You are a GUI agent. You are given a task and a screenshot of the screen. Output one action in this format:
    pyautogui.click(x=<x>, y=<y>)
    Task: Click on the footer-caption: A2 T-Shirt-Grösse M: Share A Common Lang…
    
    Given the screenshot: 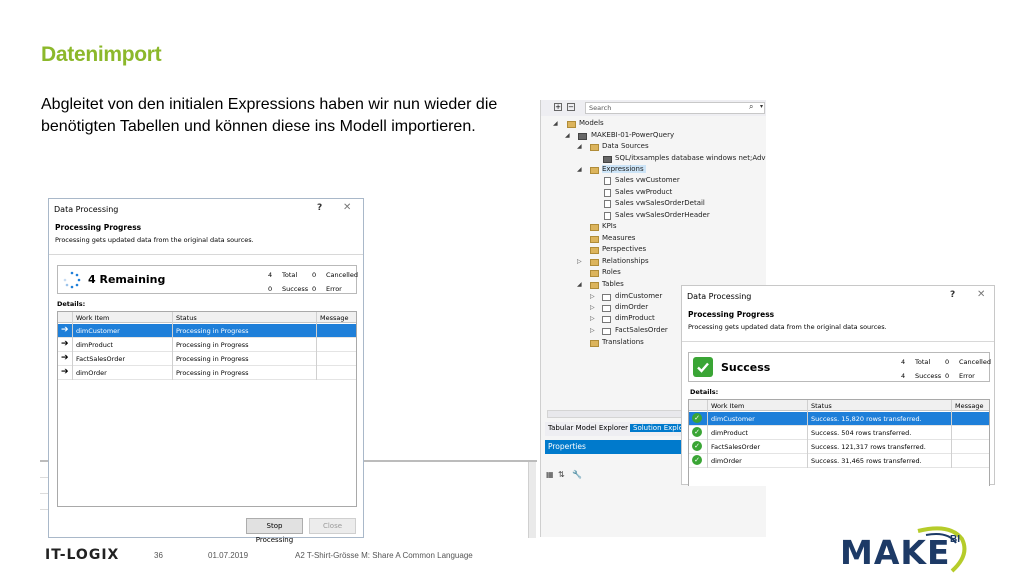 What is the action you would take?
    pyautogui.click(x=384, y=555)
    